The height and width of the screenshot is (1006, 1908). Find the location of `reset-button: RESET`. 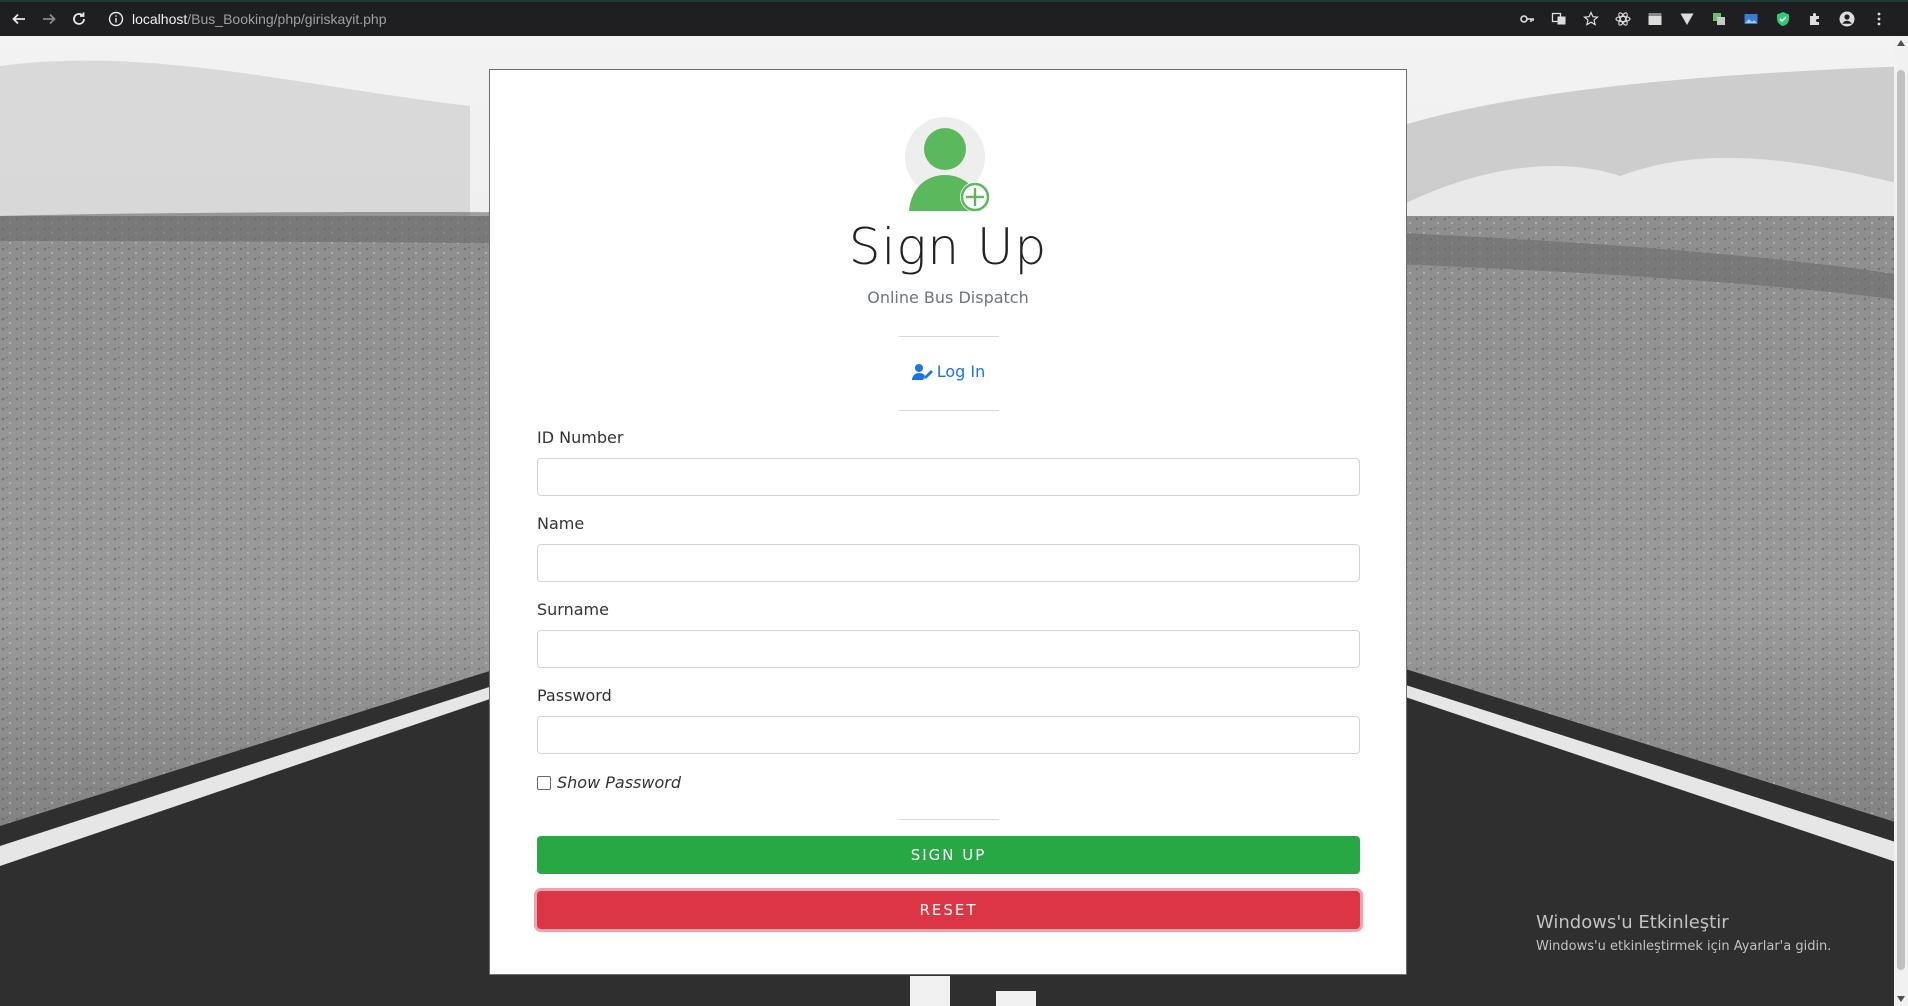

reset-button: RESET is located at coordinates (948, 910).